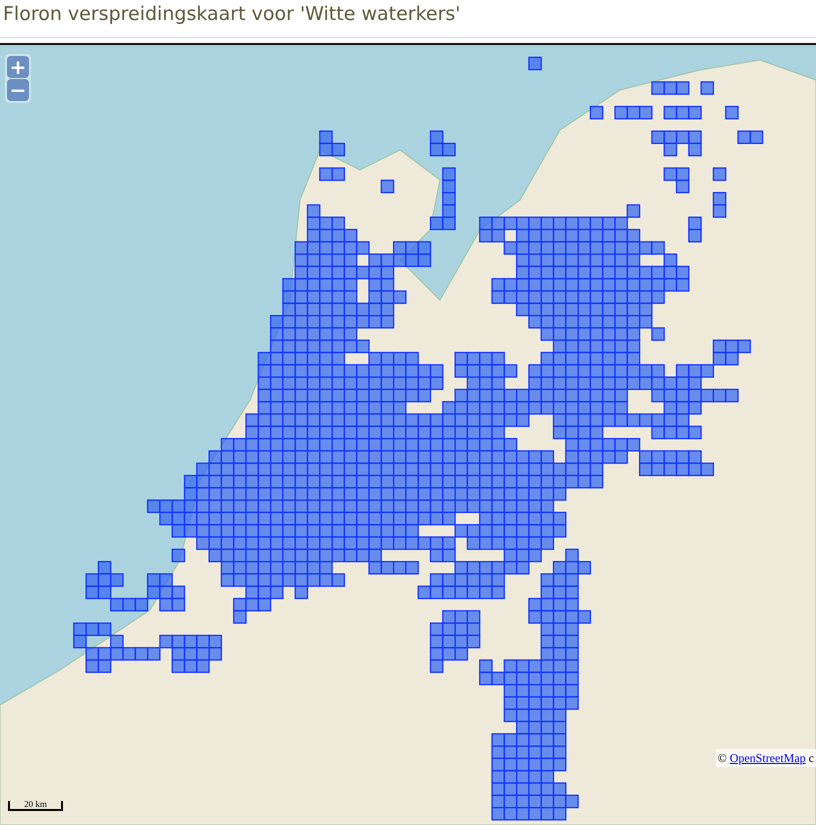 The image size is (816, 825). Describe the element at coordinates (811, 758) in the screenshot. I see `attribution-text: c` at that location.